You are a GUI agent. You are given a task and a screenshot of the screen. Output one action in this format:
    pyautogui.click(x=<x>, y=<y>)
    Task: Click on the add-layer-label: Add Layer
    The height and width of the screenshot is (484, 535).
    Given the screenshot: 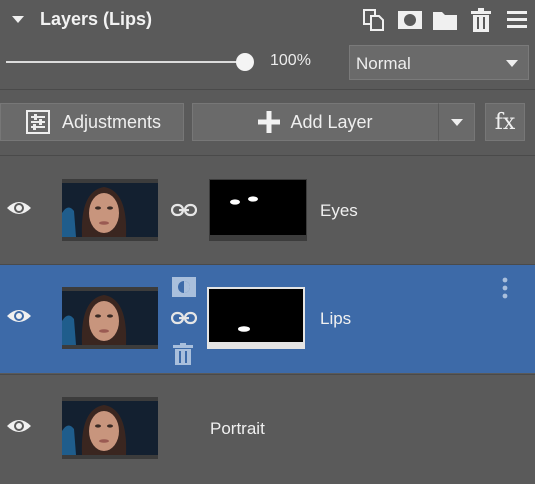 What is the action you would take?
    pyautogui.click(x=331, y=121)
    